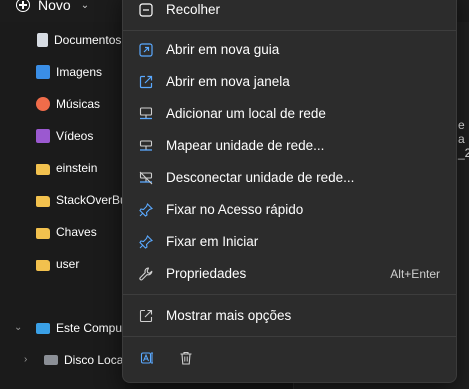 The height and width of the screenshot is (389, 469). I want to click on menu-item-label: Fixar em Iniciar, so click(212, 241).